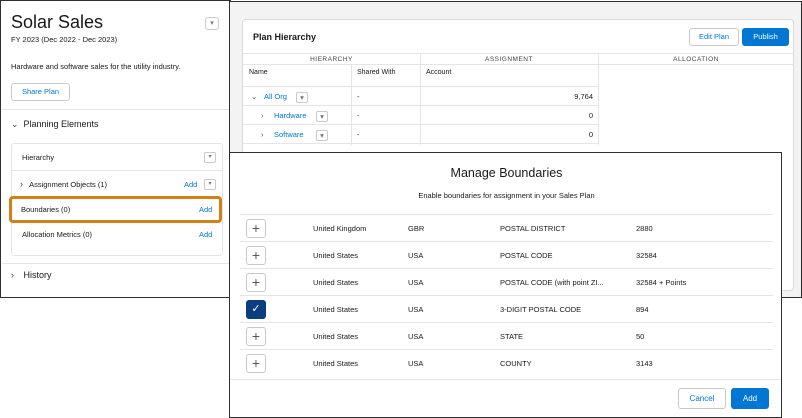 Image resolution: width=802 pixels, height=418 pixels. Describe the element at coordinates (702, 398) in the screenshot. I see `cancel-button: Cancel` at that location.